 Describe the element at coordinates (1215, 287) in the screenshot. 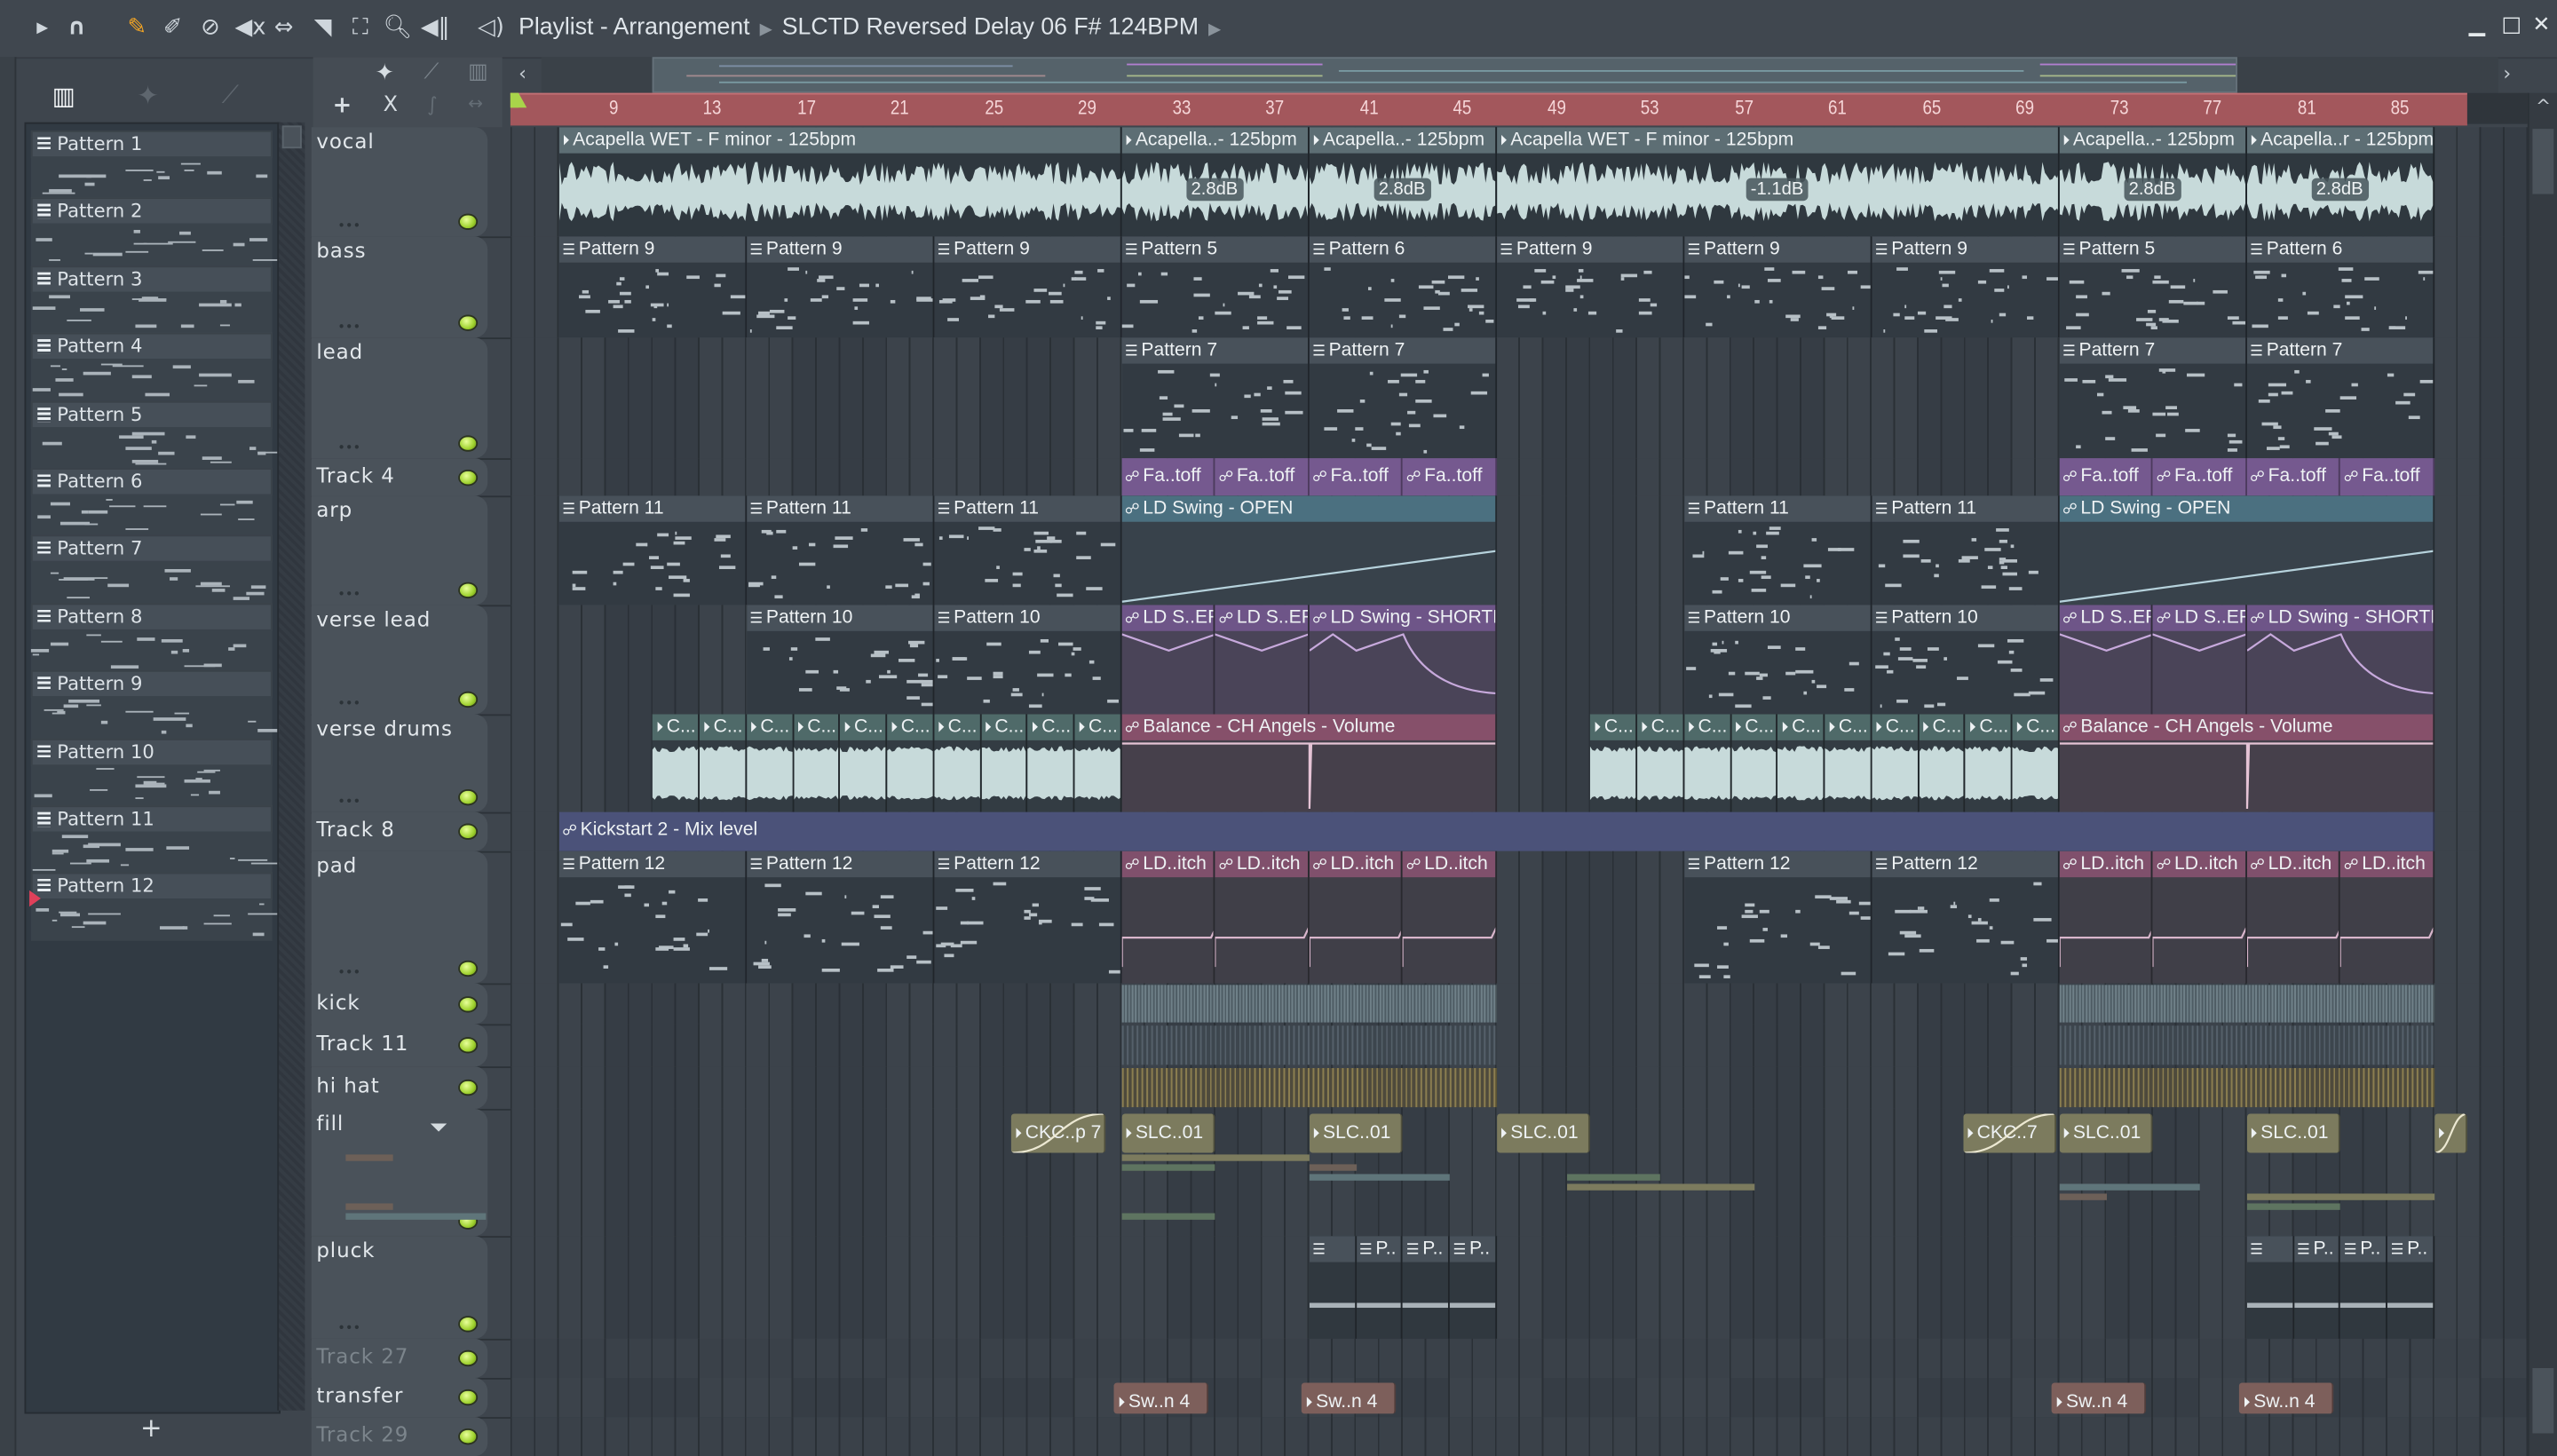

I see `clip: ☰ Pattern 5` at that location.